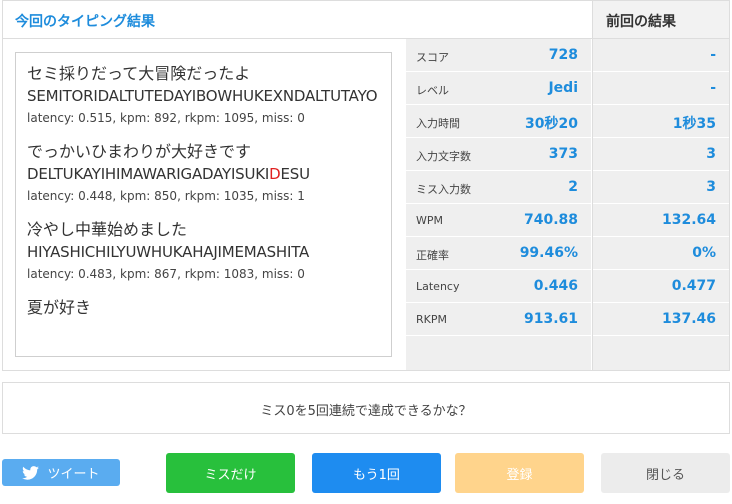 The width and height of the screenshot is (732, 504). I want to click on retry-button-label: もう1回, so click(376, 475).